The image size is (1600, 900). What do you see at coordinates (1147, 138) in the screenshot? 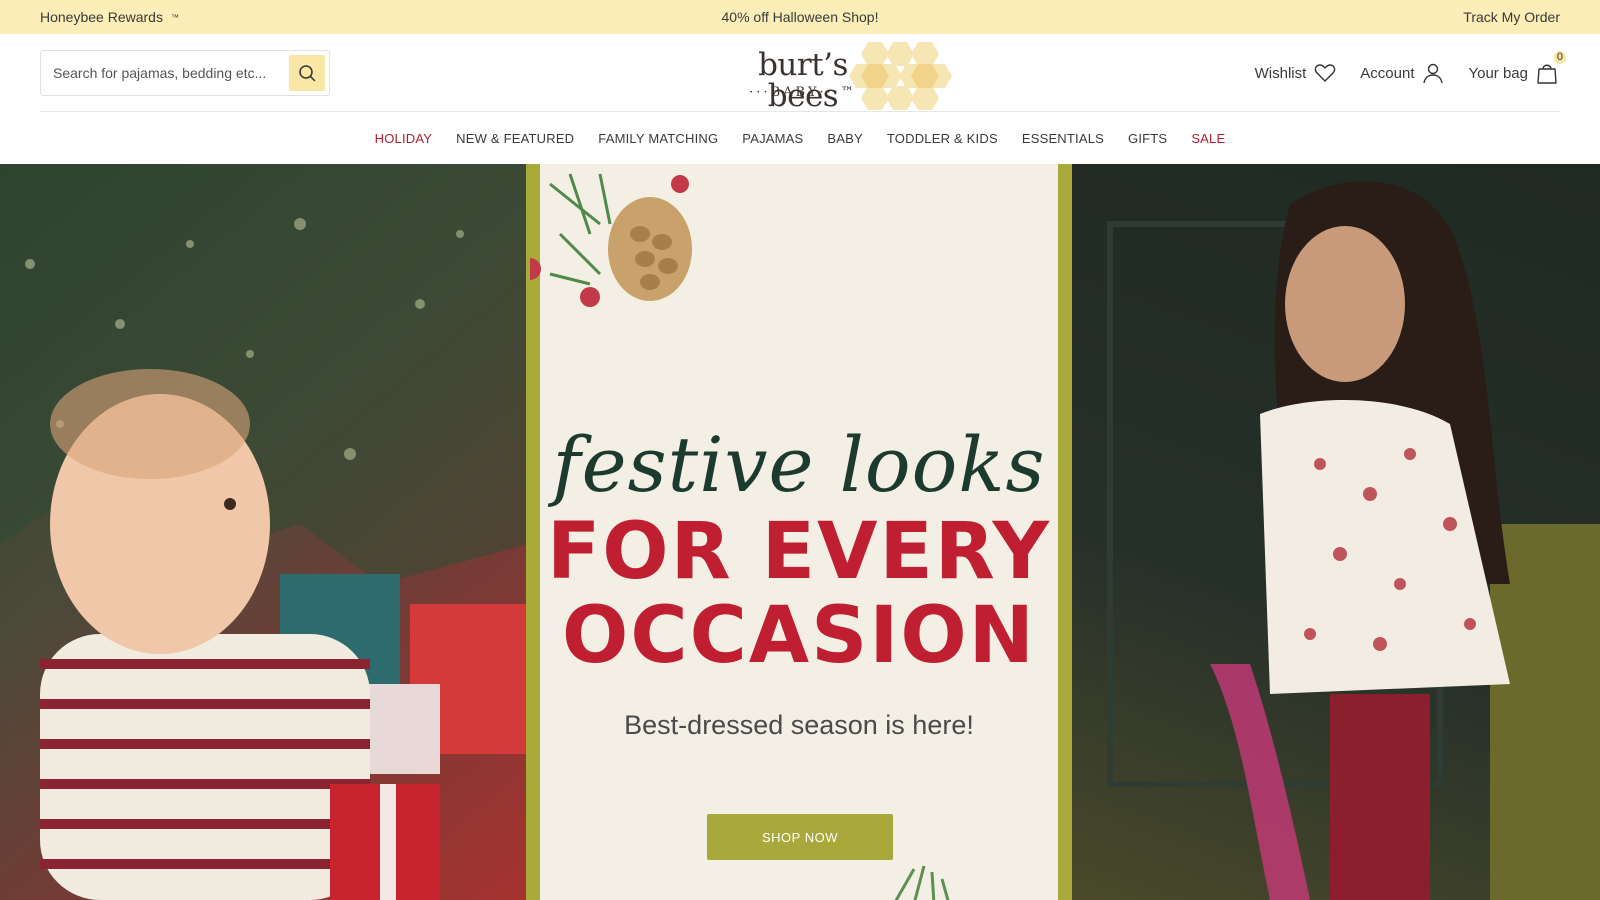
I see `nav-gifts: GIFTS` at bounding box center [1147, 138].